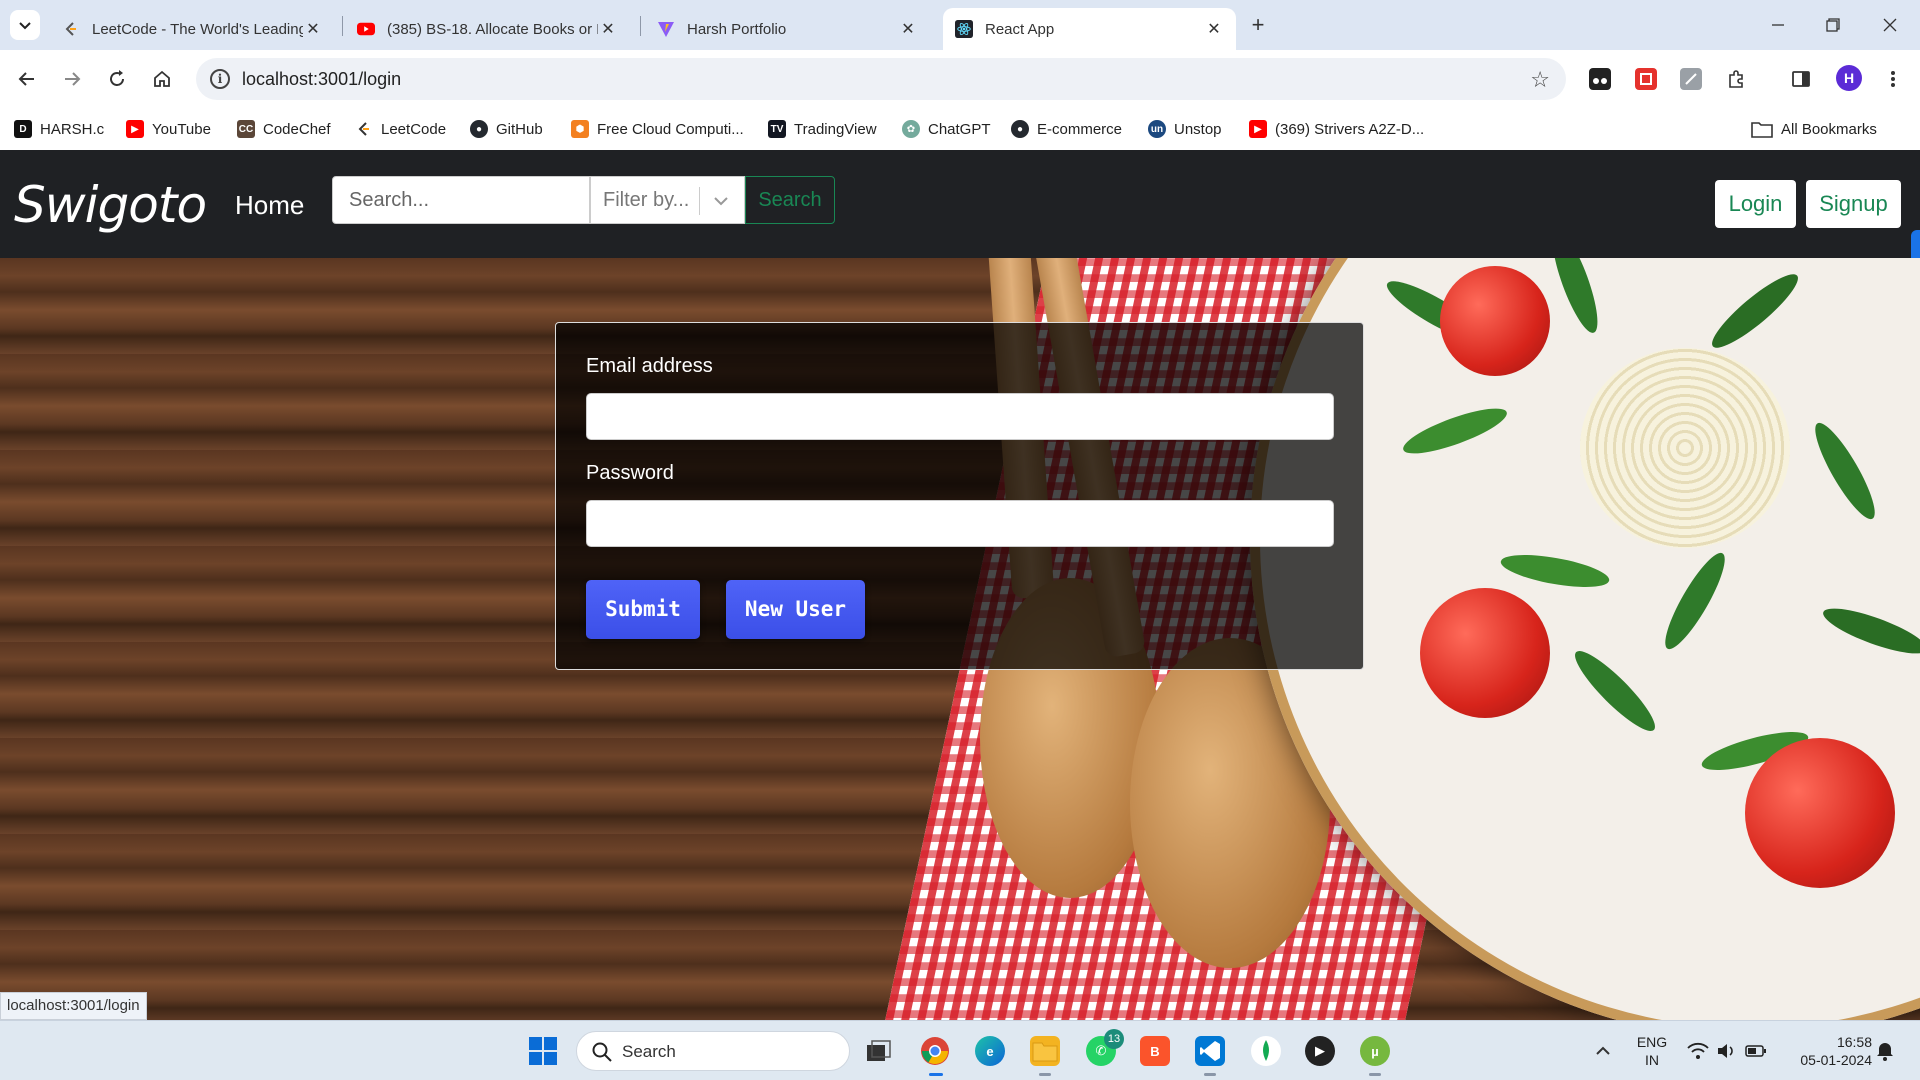 The image size is (1920, 1080). I want to click on login-button: Login, so click(1755, 204).